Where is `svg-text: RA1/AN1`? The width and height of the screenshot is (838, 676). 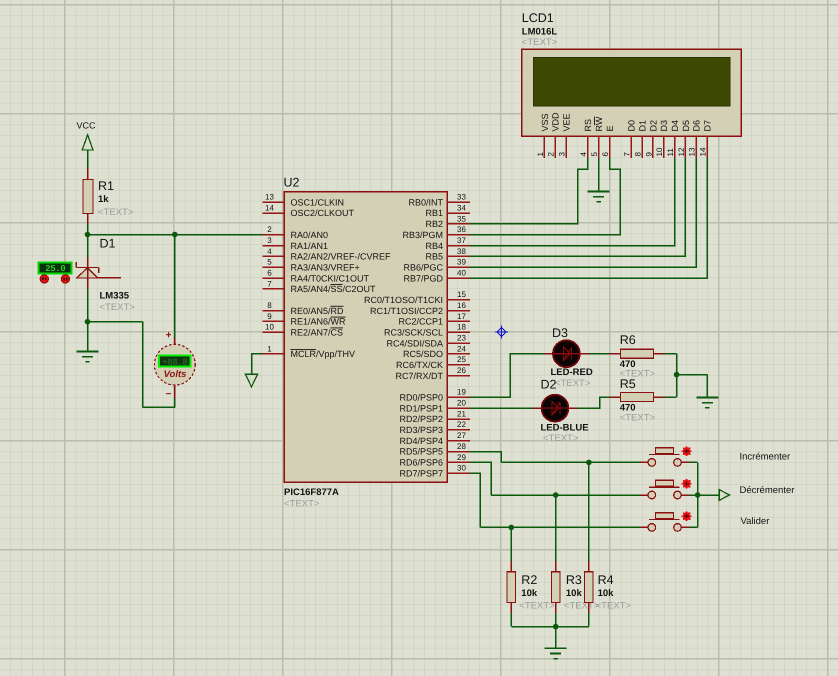 svg-text: RA1/AN1 is located at coordinates (310, 246).